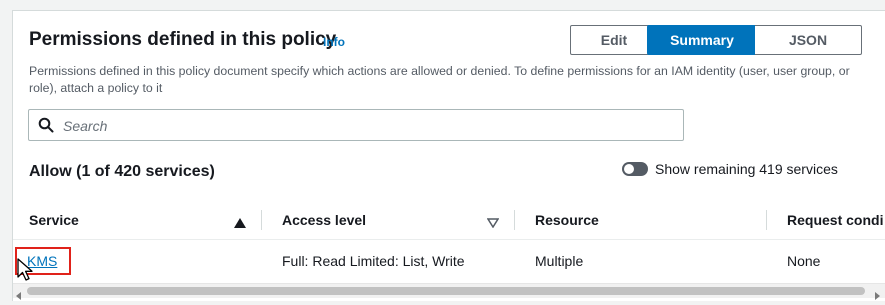 The image size is (885, 305). I want to click on sort-ascending-icon, so click(240, 221).